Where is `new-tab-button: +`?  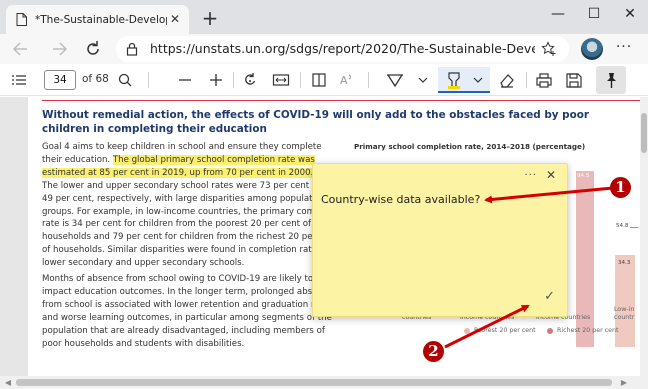 new-tab-button: + is located at coordinates (210, 18).